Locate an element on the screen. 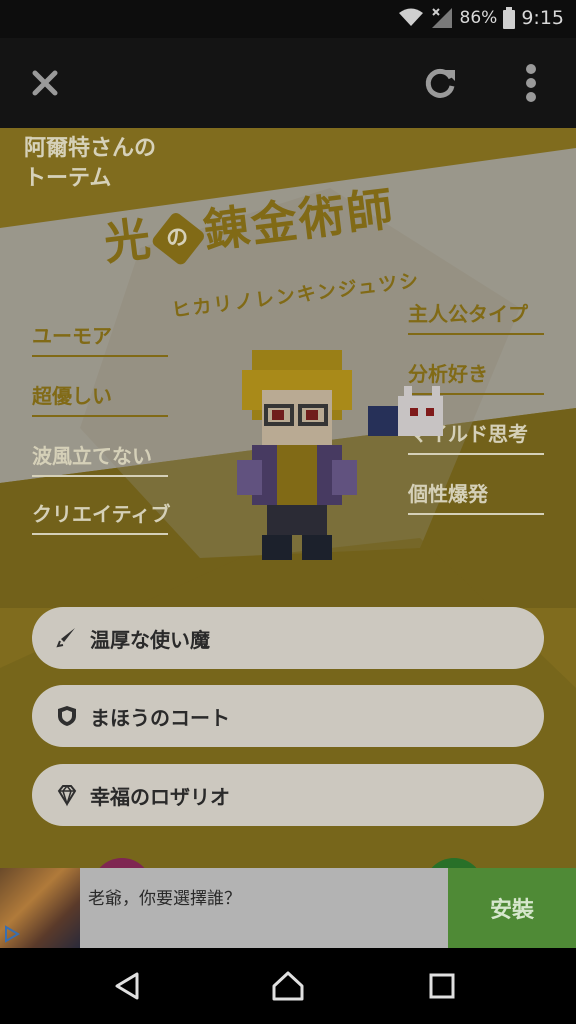 The height and width of the screenshot is (1024, 576). status-bar: 86% 9:15 is located at coordinates (288, 19).